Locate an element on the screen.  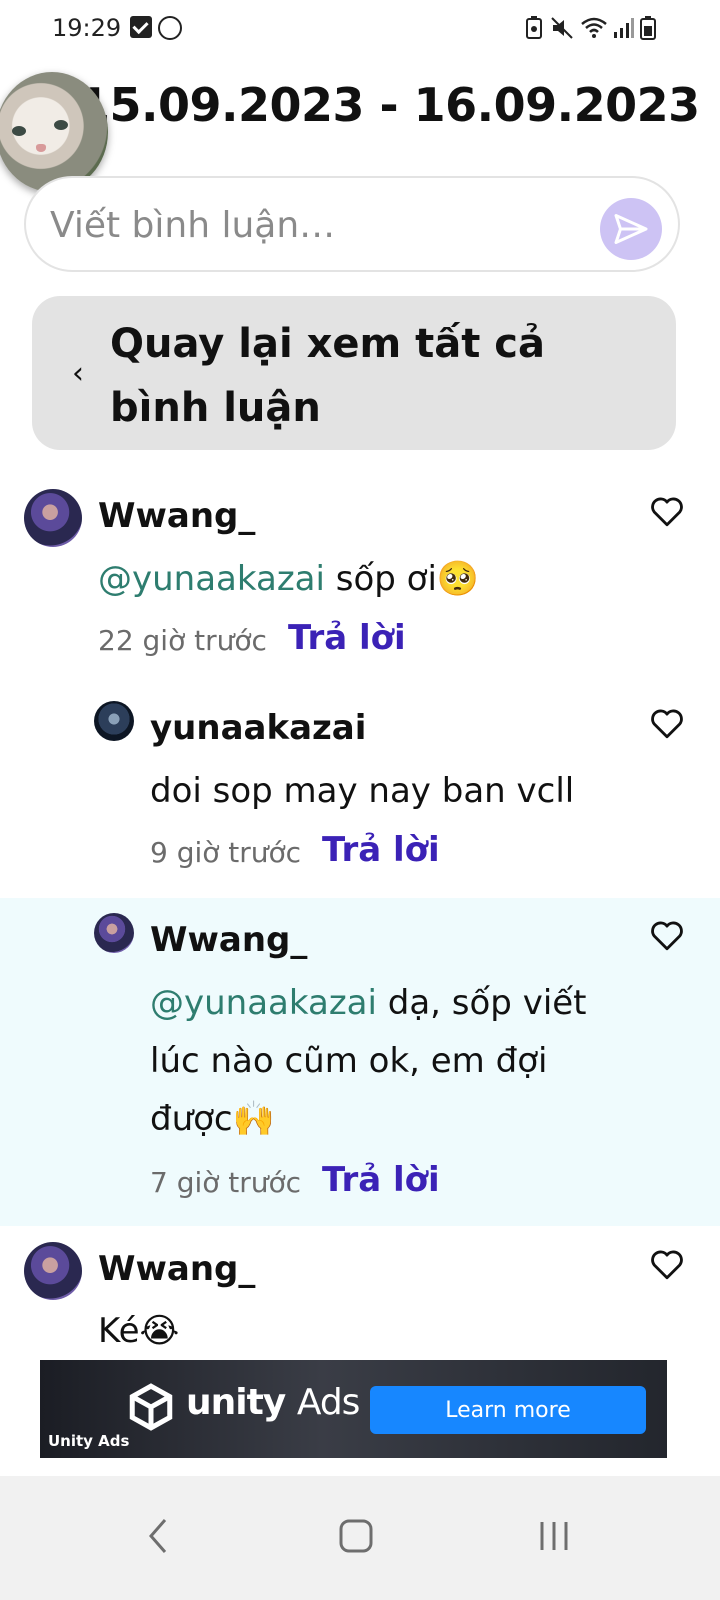
home-icon is located at coordinates (356, 1536).